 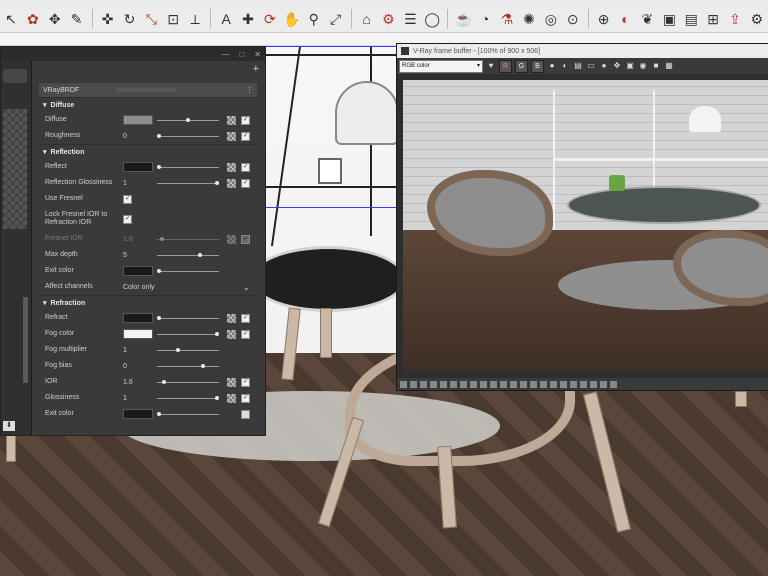 What do you see at coordinates (630, 66) in the screenshot?
I see `region-render-icon: ▣` at bounding box center [630, 66].